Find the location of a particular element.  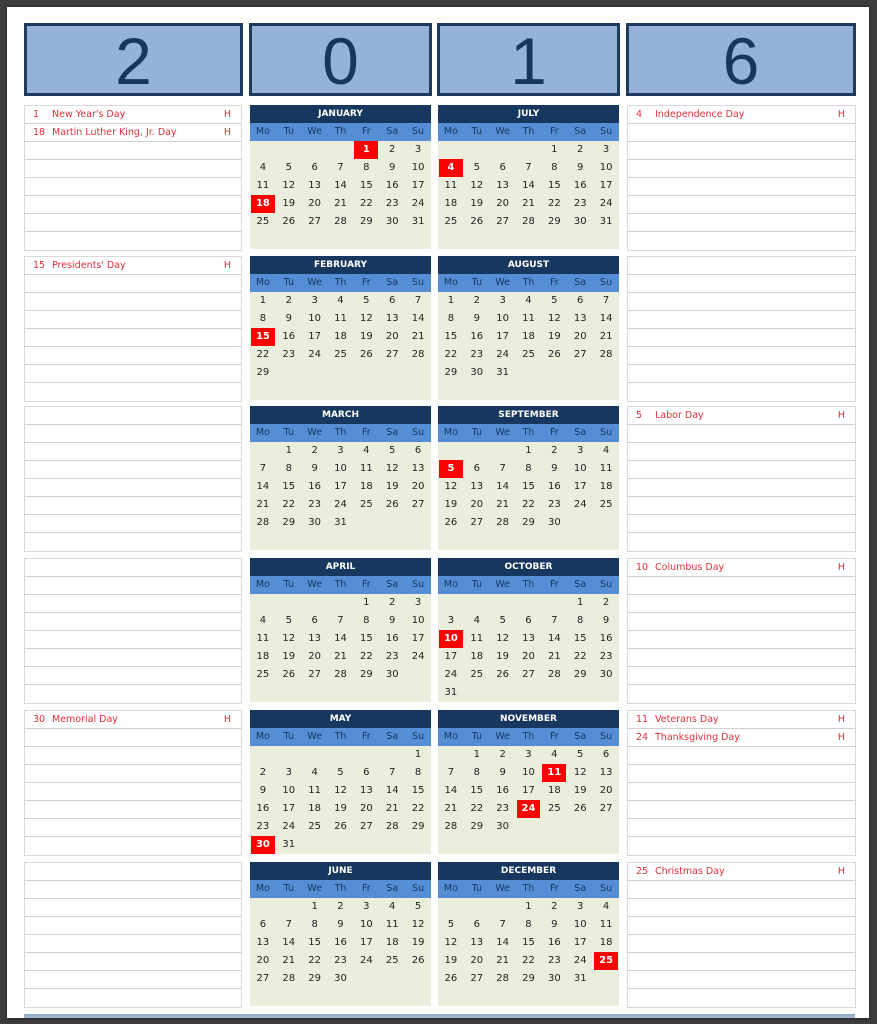

date-cell: 27 is located at coordinates (263, 979).